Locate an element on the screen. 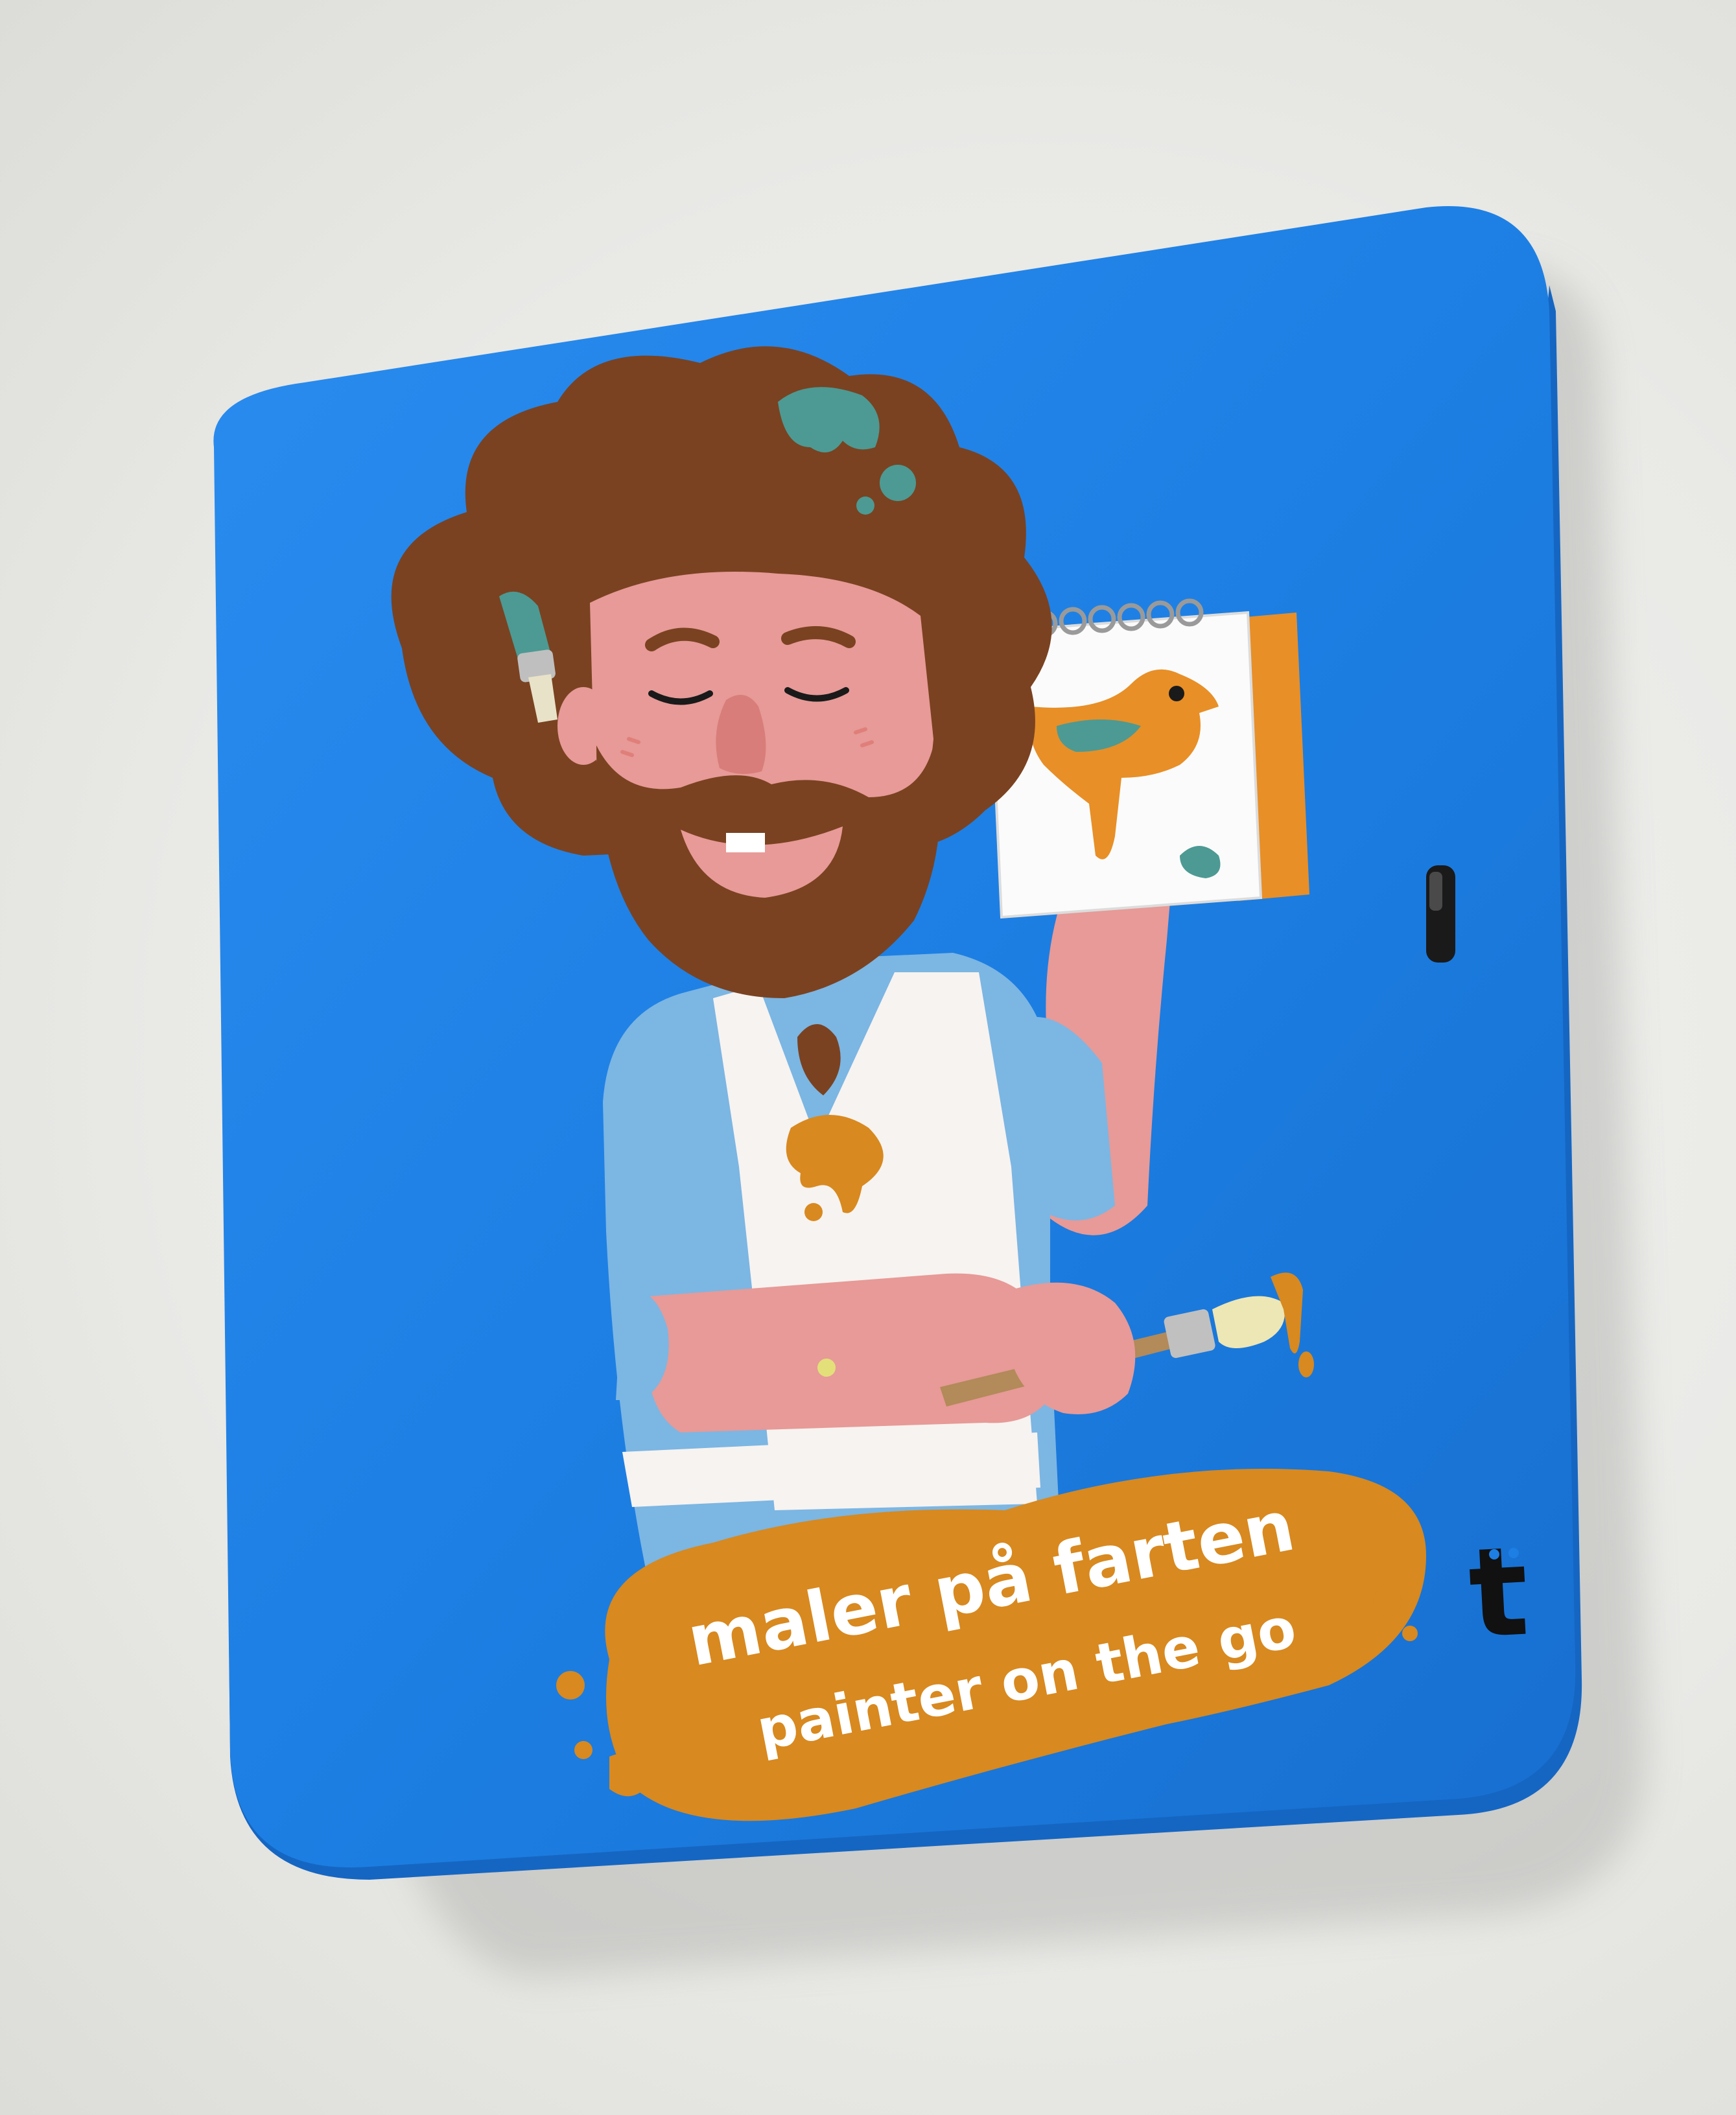 The height and width of the screenshot is (2115, 1736). t-letter-logo-icon: t is located at coordinates (1499, 1592).